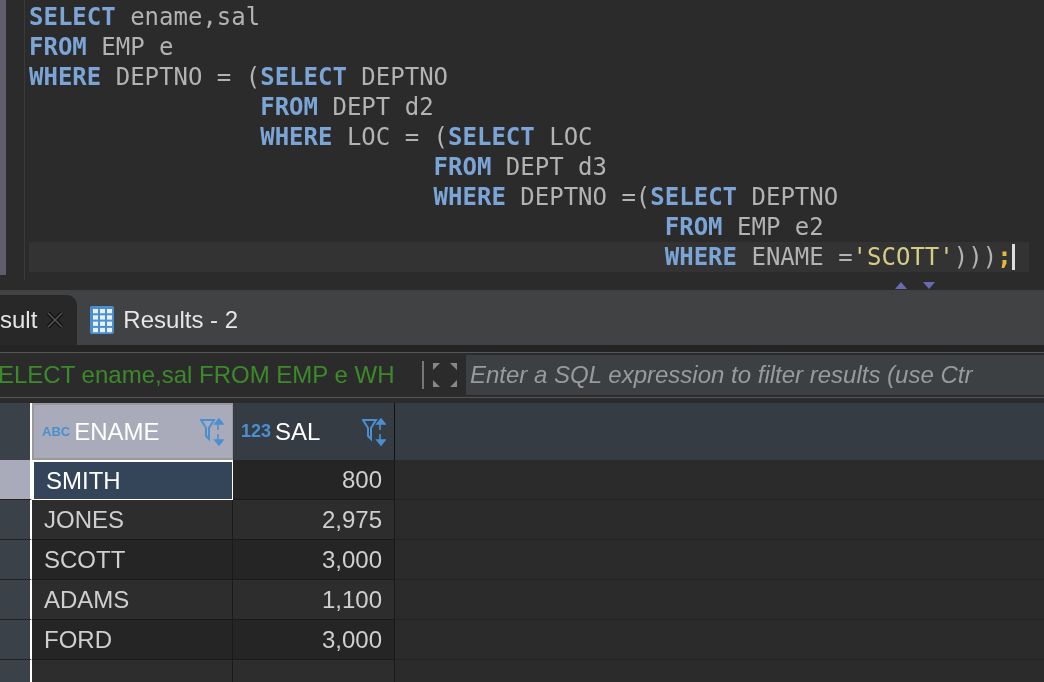  Describe the element at coordinates (426, 137) in the screenshot. I see `code-line: WHERE LOC = (SELECT LOC` at that location.